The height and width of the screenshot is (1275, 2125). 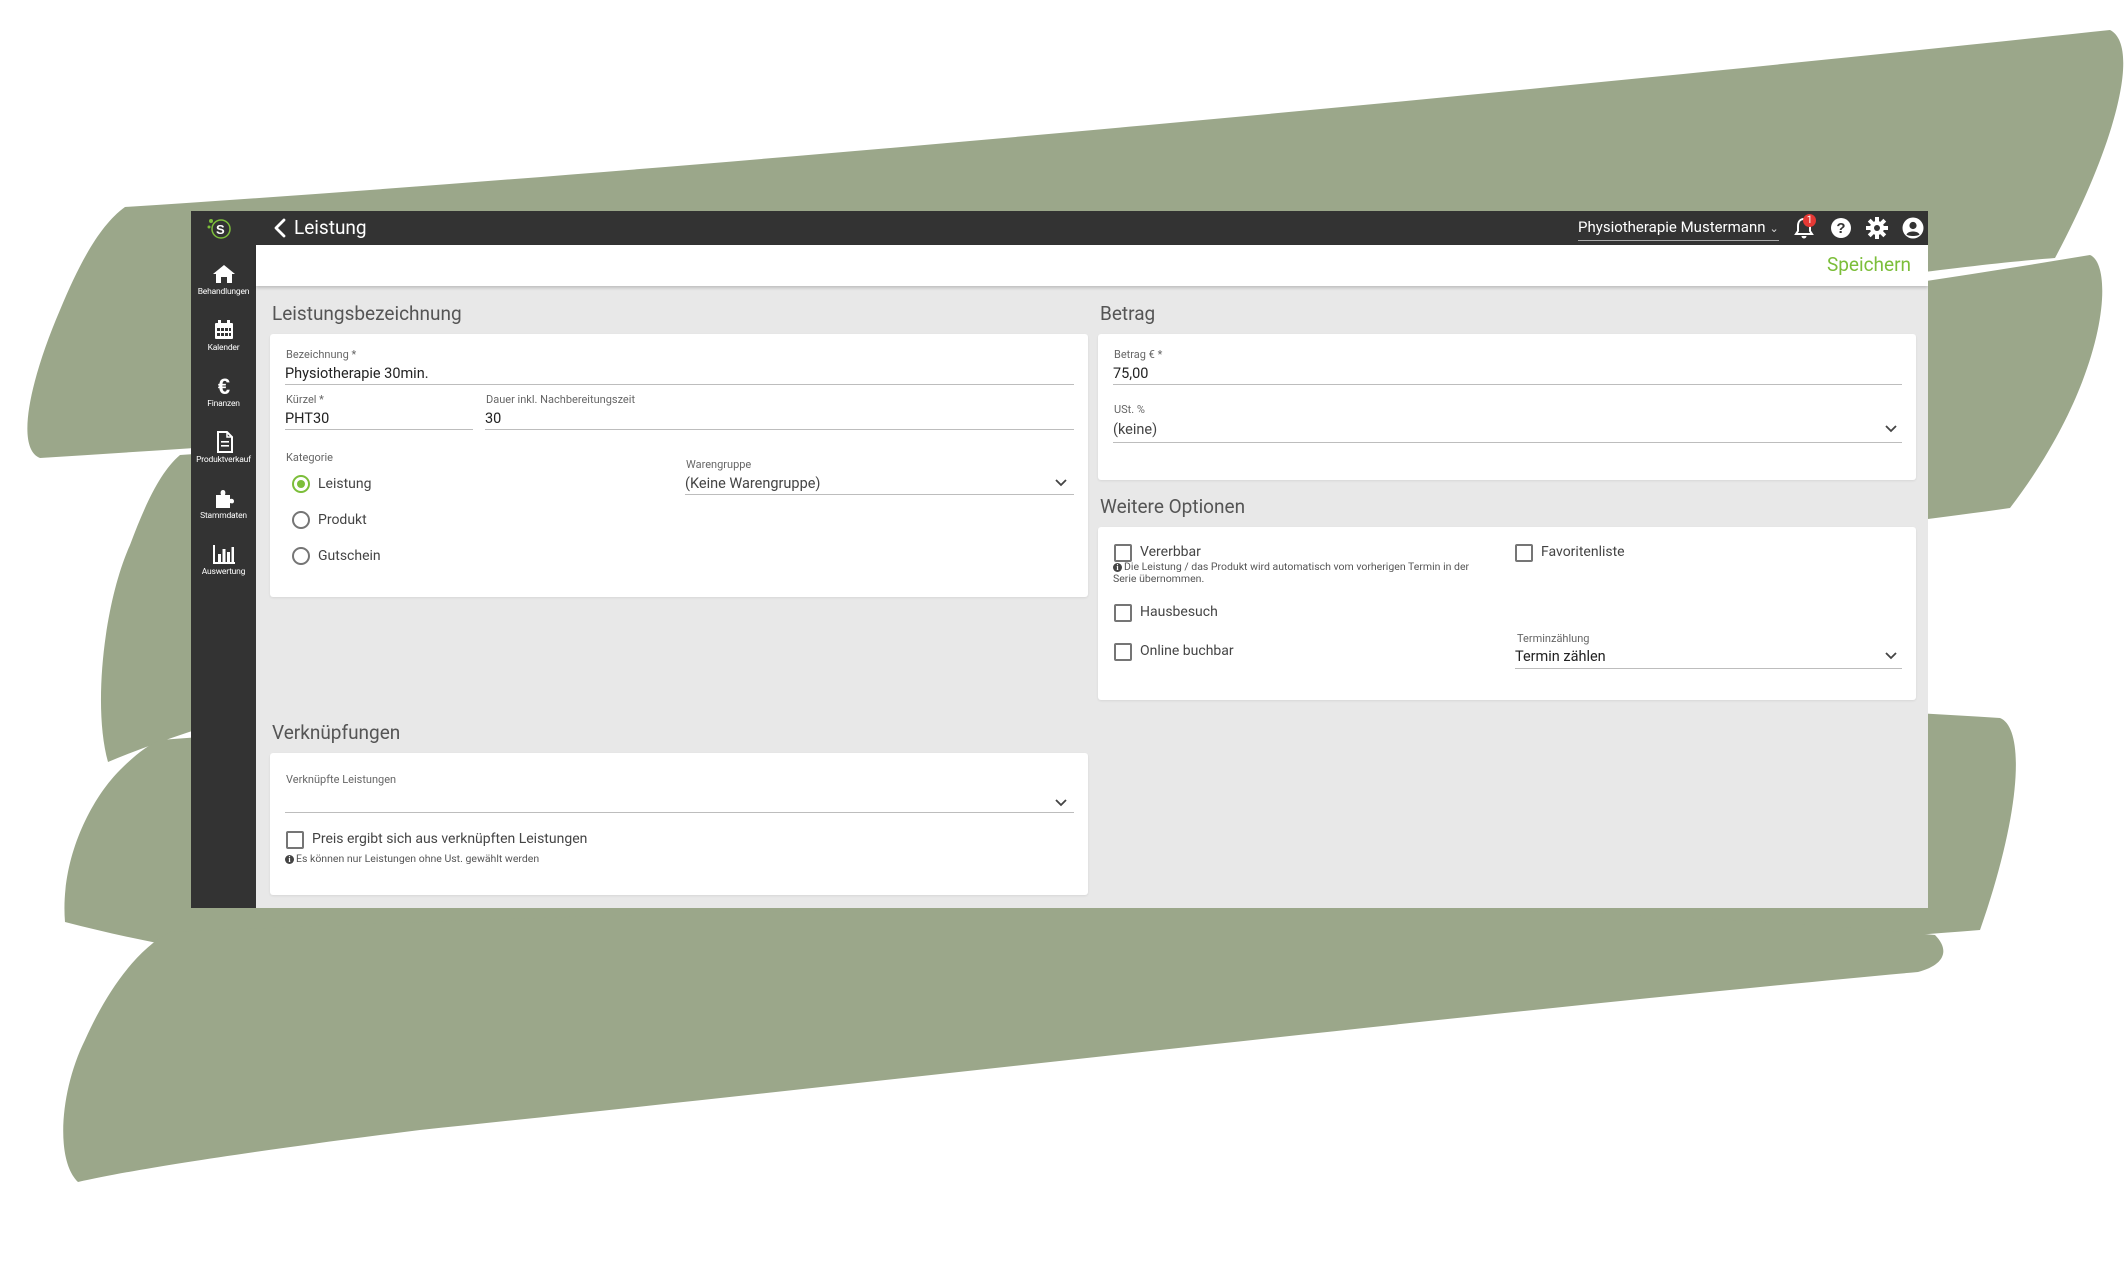 I want to click on section-title-verknuepfungen: Verknüpfungen, so click(x=336, y=732).